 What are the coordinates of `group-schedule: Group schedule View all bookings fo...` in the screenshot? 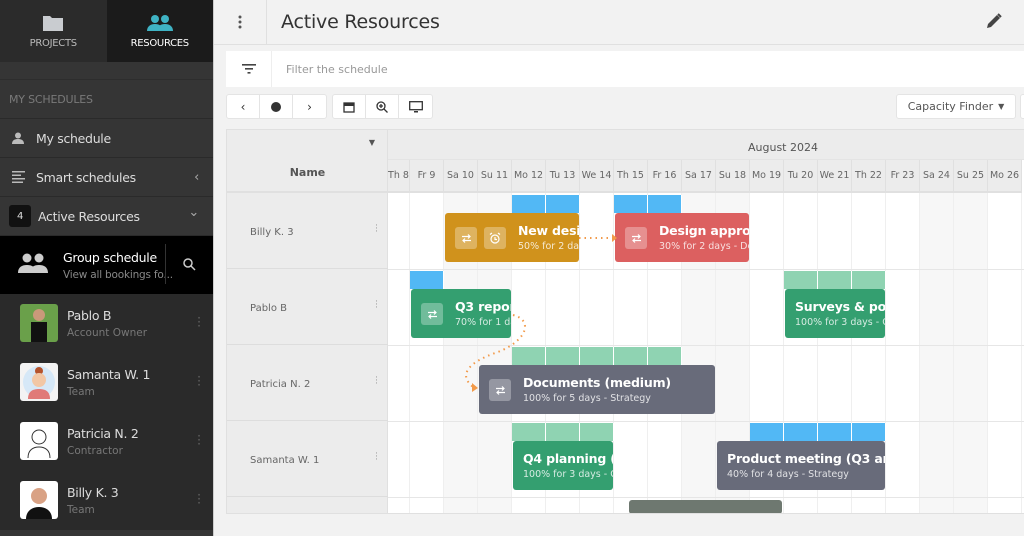 It's located at (106, 265).